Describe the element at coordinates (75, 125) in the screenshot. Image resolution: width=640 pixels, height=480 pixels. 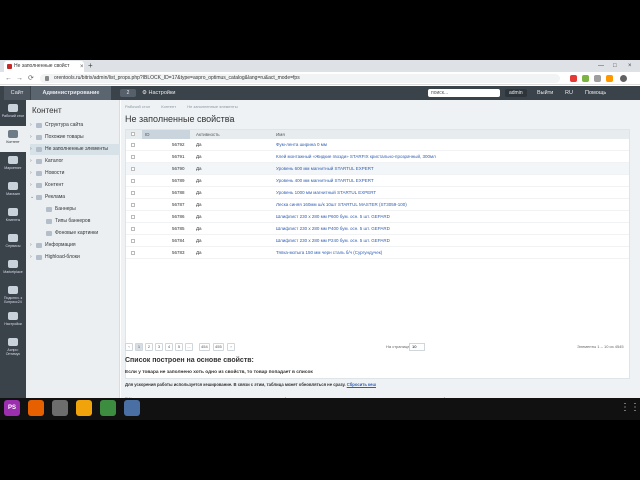
I see `tree-item: › Структура сайта` at that location.